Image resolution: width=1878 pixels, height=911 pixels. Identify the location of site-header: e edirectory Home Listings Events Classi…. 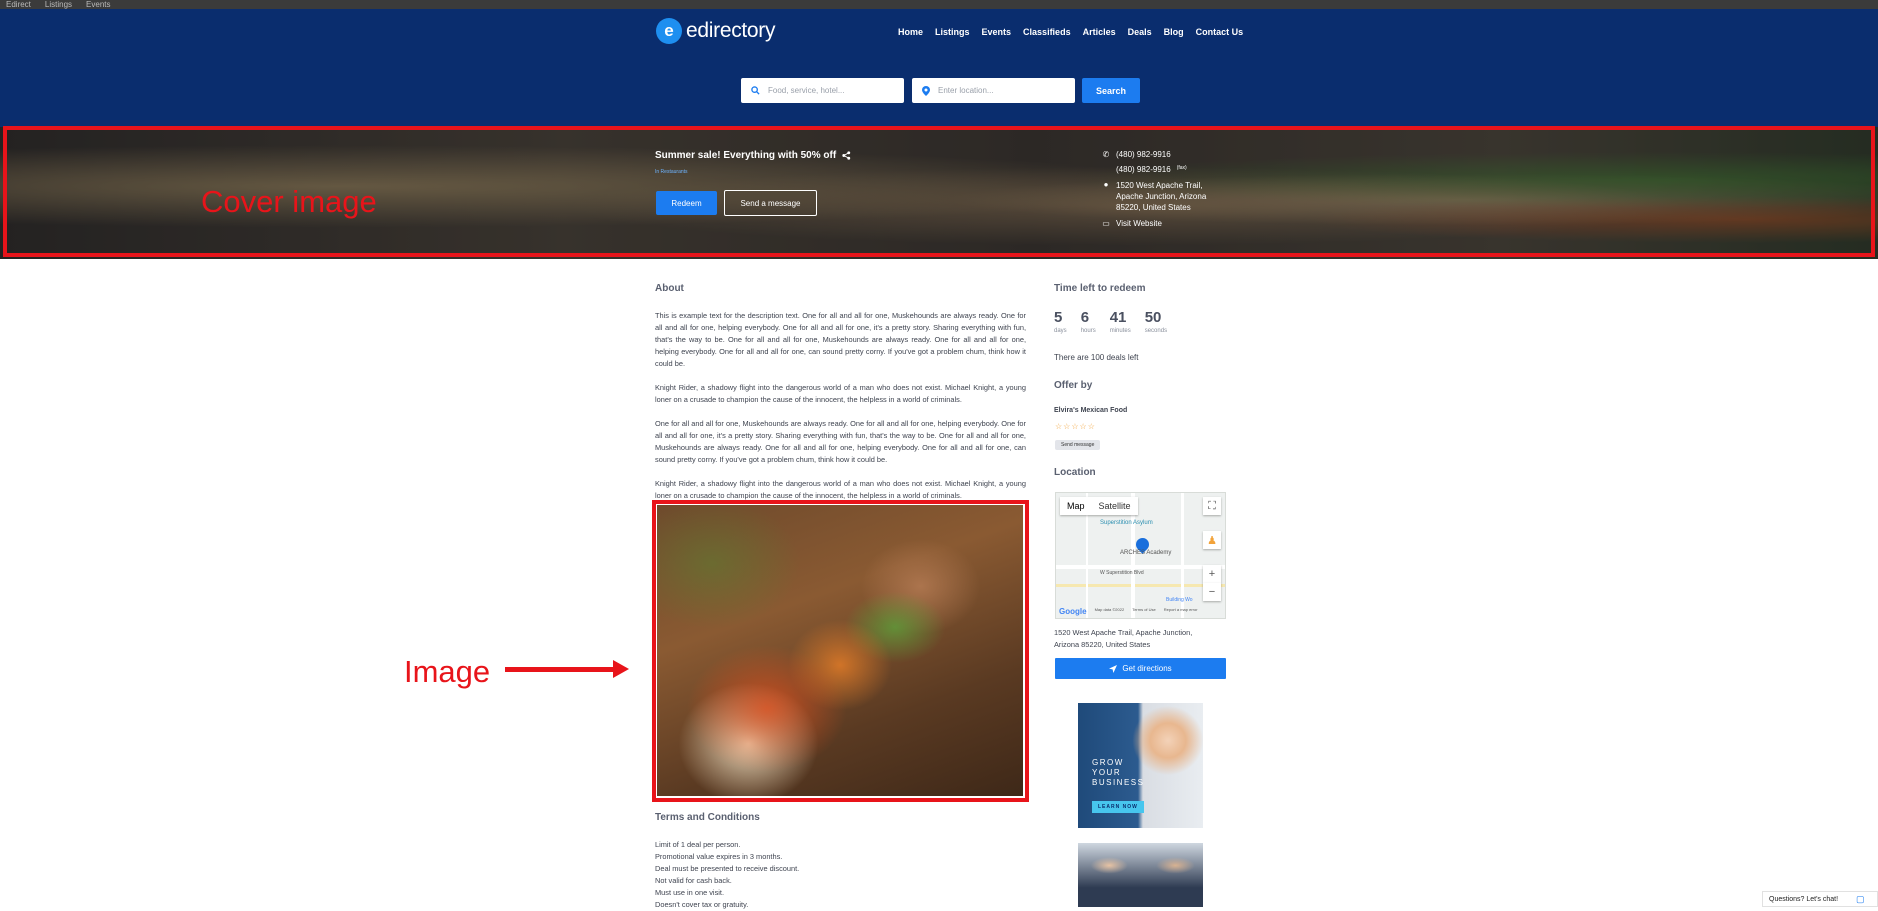
(939, 68).